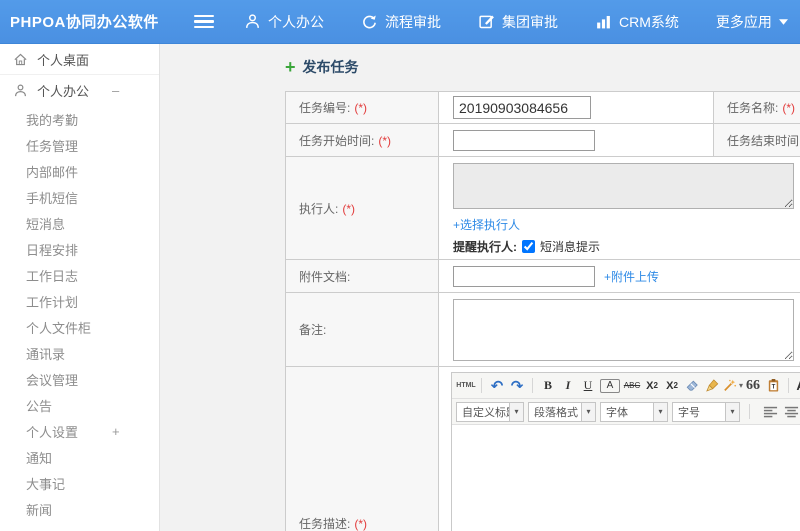  What do you see at coordinates (634, 411) in the screenshot?
I see `font-family-select: 字体 ▾` at bounding box center [634, 411].